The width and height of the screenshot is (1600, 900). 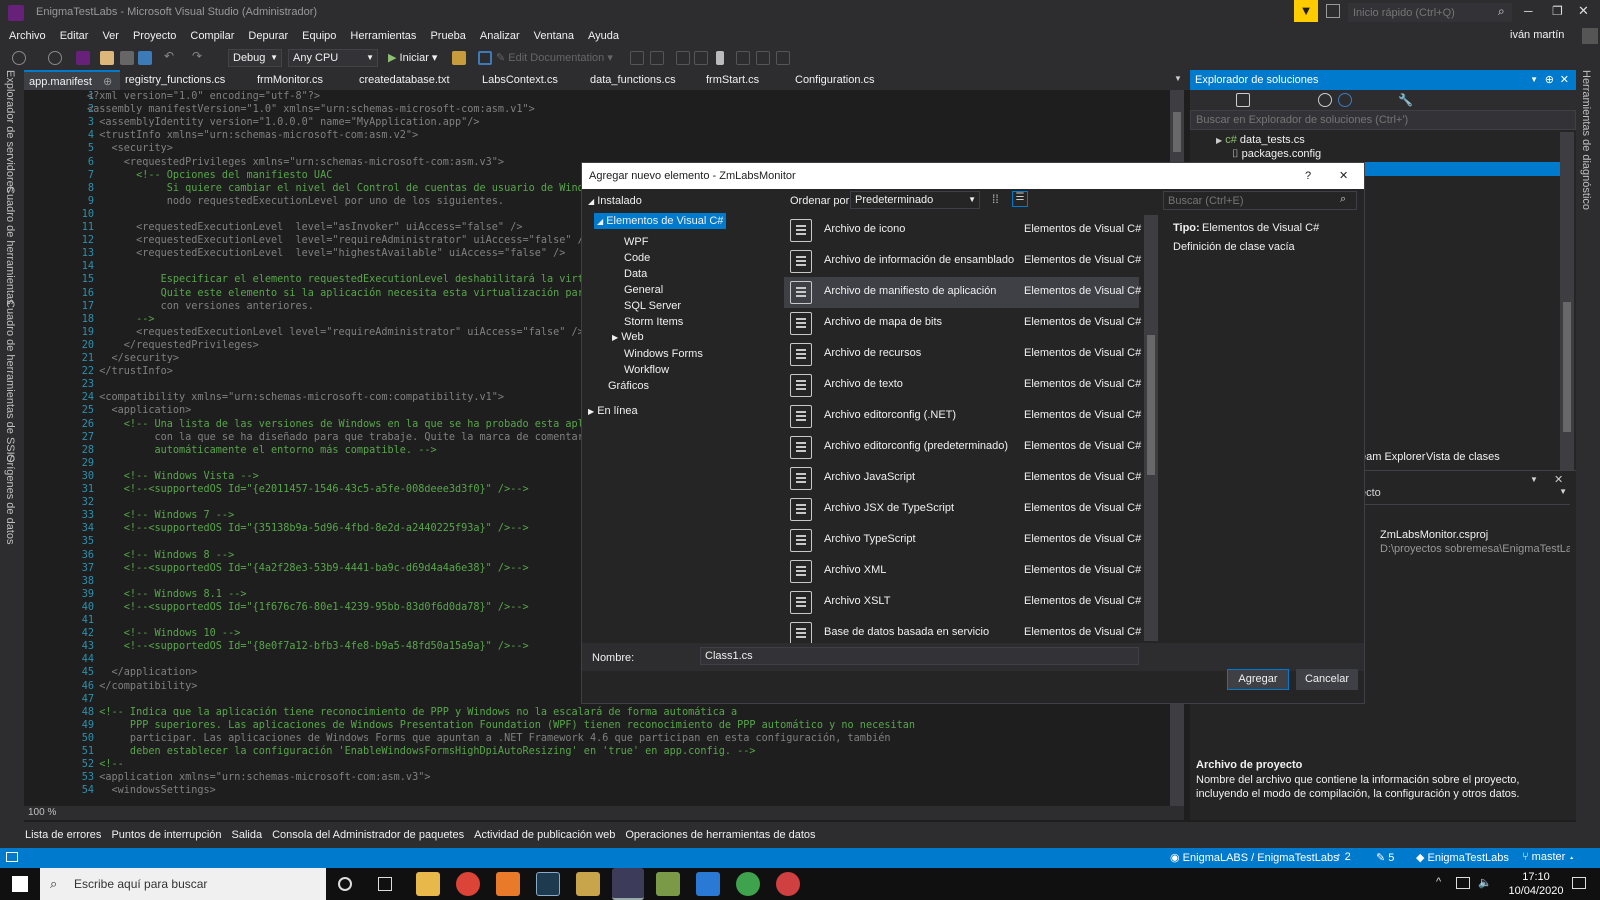 What do you see at coordinates (145, 58) in the screenshot?
I see `save-all-icon` at bounding box center [145, 58].